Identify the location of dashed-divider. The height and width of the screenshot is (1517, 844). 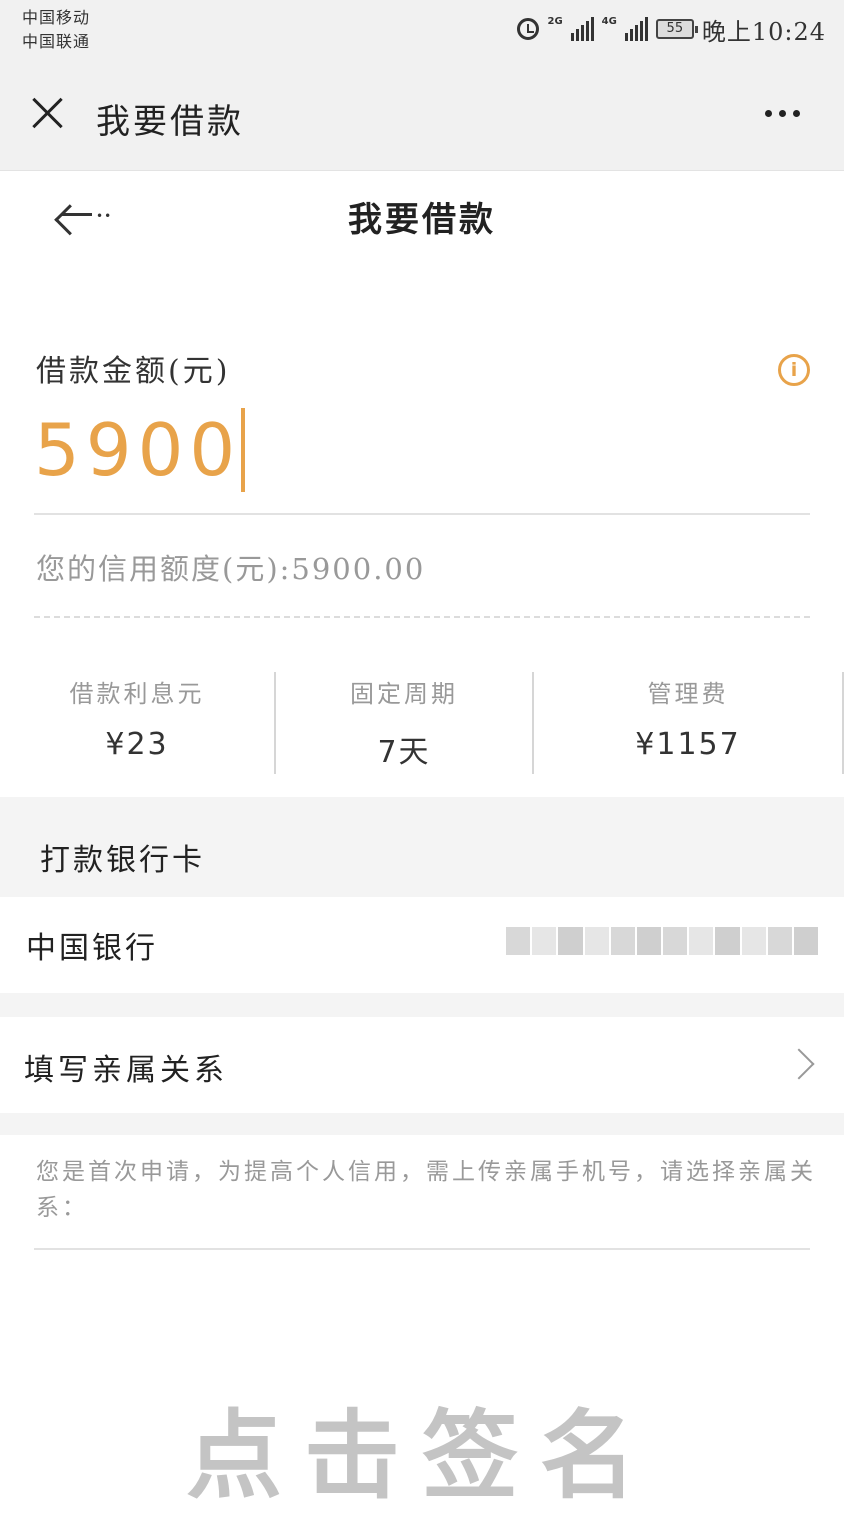
(422, 617).